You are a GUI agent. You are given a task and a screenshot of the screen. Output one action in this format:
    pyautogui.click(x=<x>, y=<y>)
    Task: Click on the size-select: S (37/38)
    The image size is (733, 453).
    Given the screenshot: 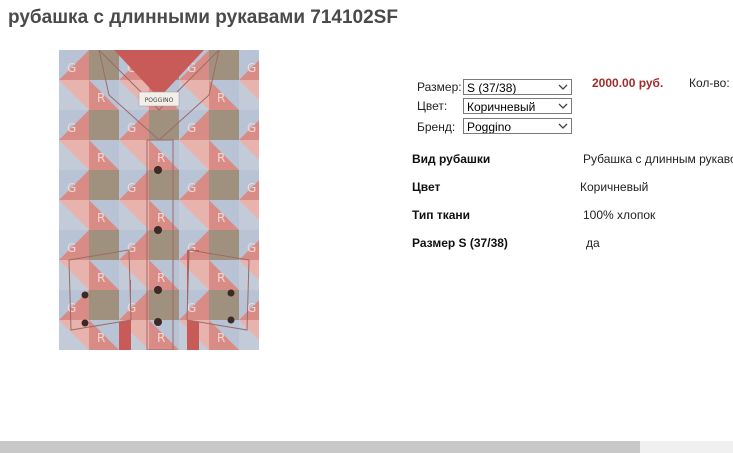 What is the action you would take?
    pyautogui.click(x=517, y=87)
    